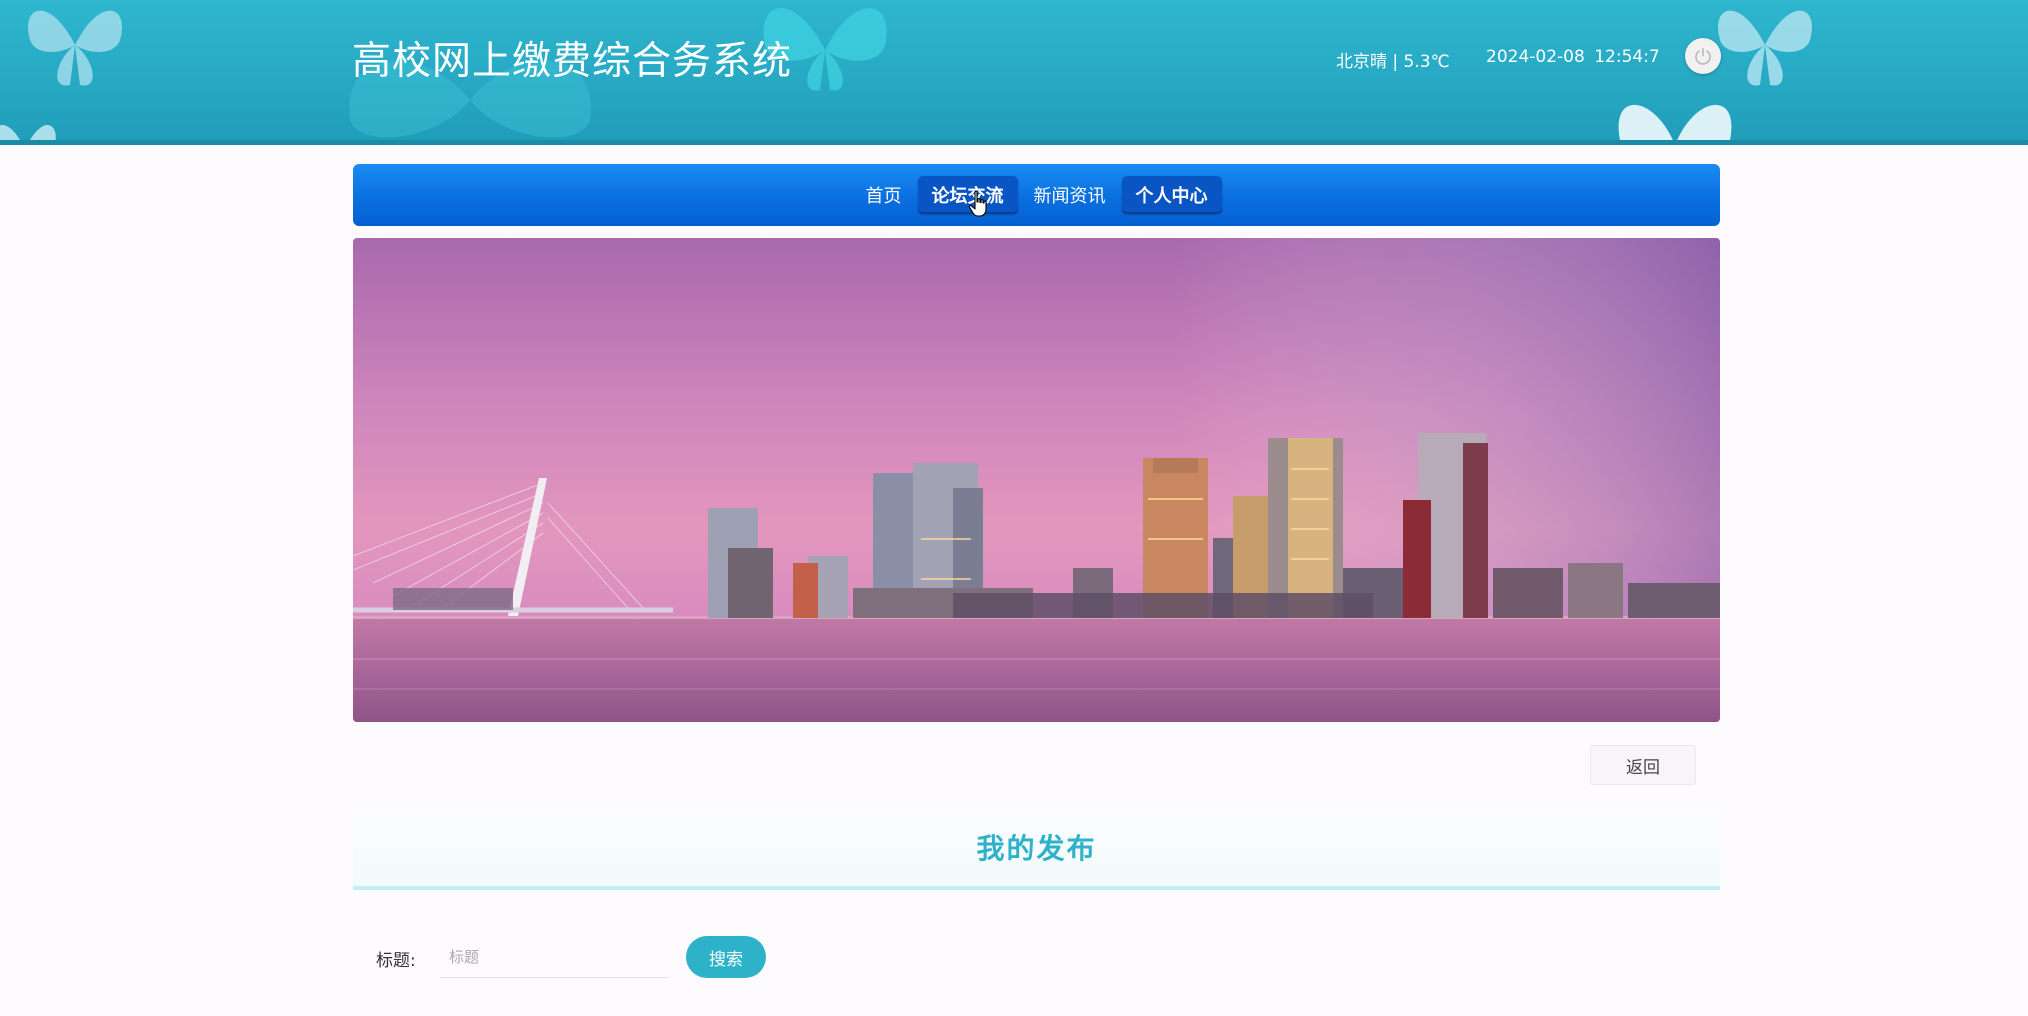 This screenshot has width=2028, height=1016. I want to click on title-search-input, so click(555, 957).